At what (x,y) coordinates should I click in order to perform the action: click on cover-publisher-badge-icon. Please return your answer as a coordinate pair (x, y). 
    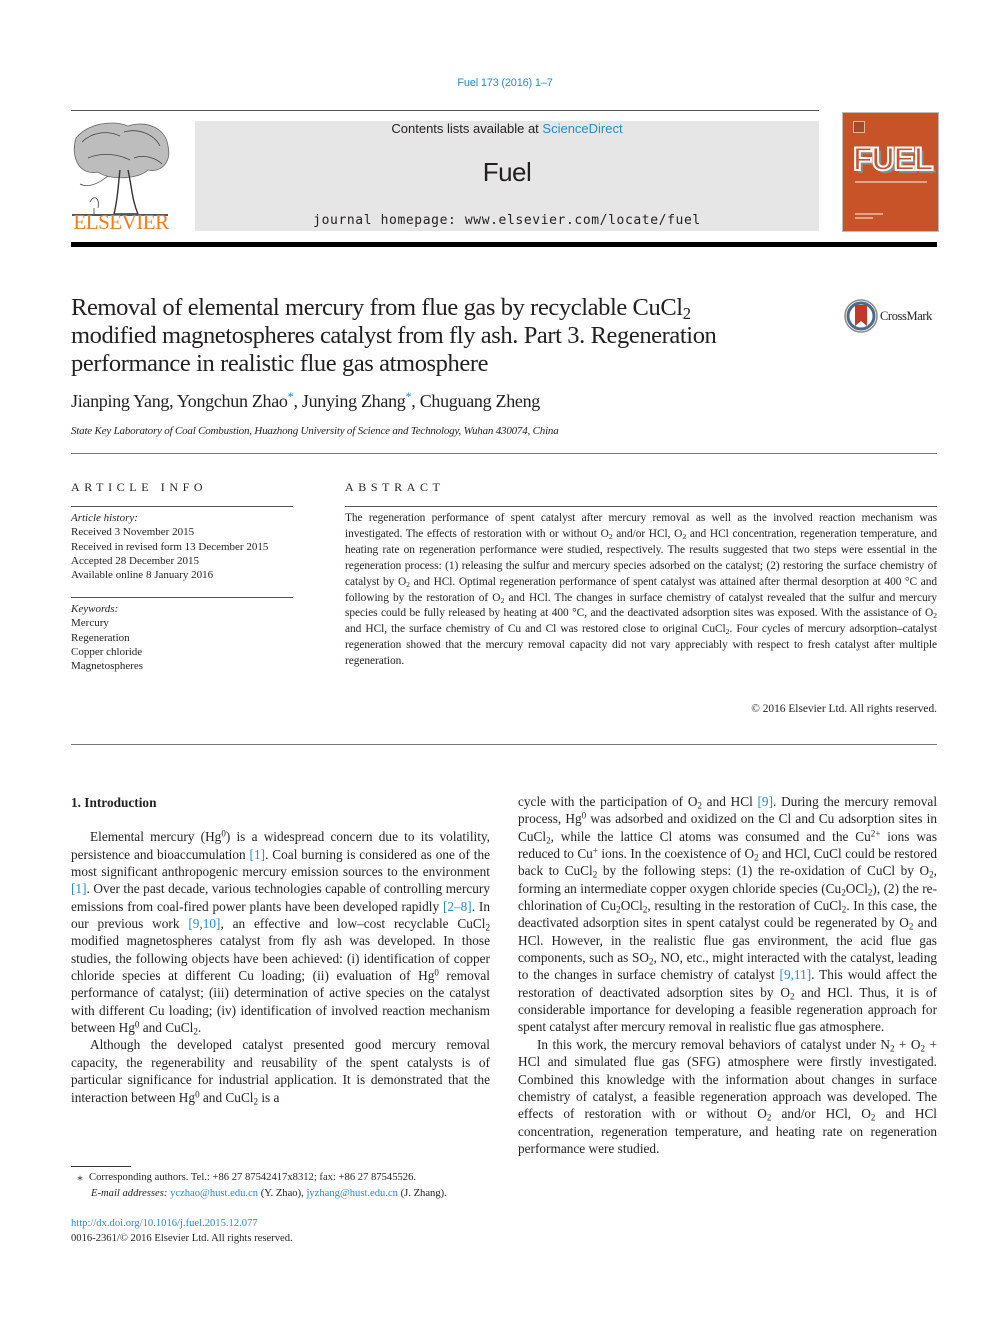
    Looking at the image, I should click on (859, 127).